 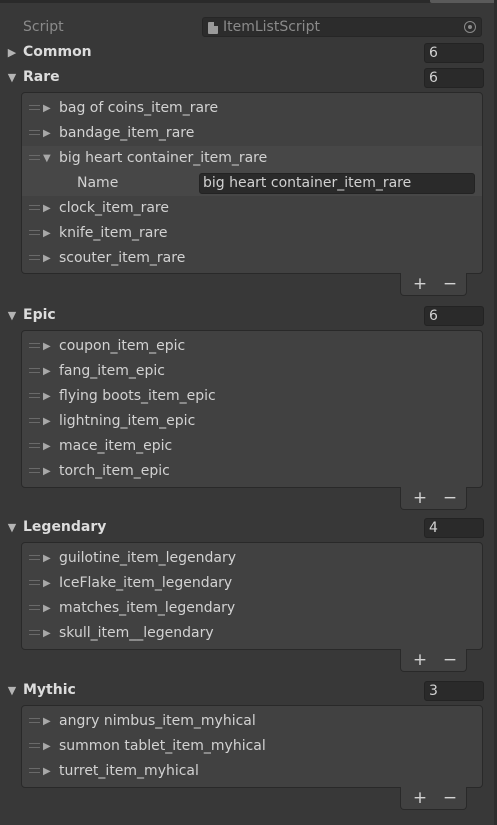 I want to click on list-item: ▶ turret_item_myhical, so click(x=252, y=771).